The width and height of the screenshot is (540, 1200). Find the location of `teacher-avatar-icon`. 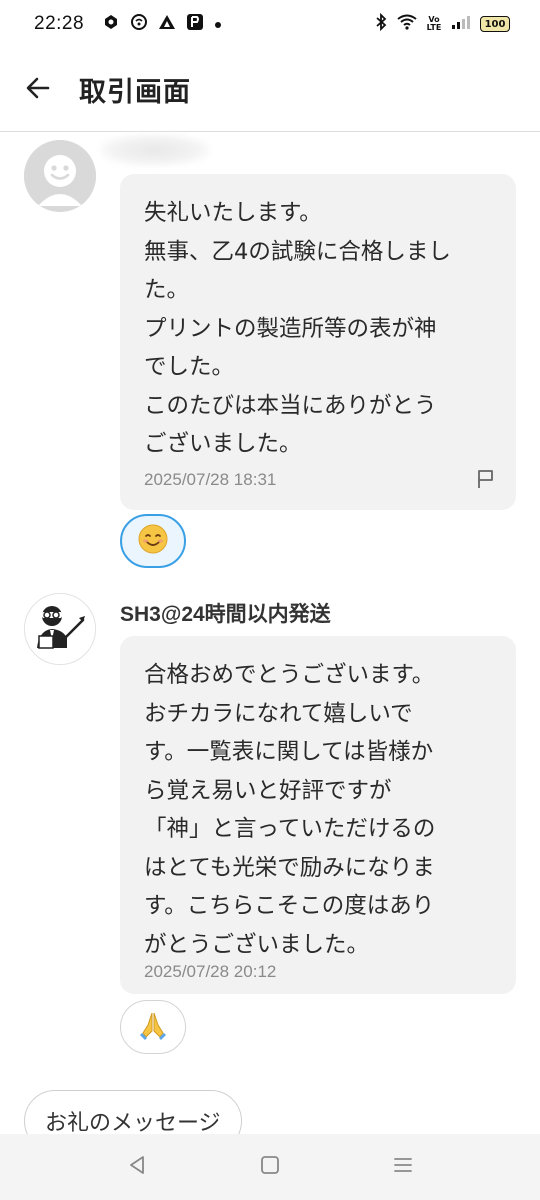

teacher-avatar-icon is located at coordinates (60, 629).